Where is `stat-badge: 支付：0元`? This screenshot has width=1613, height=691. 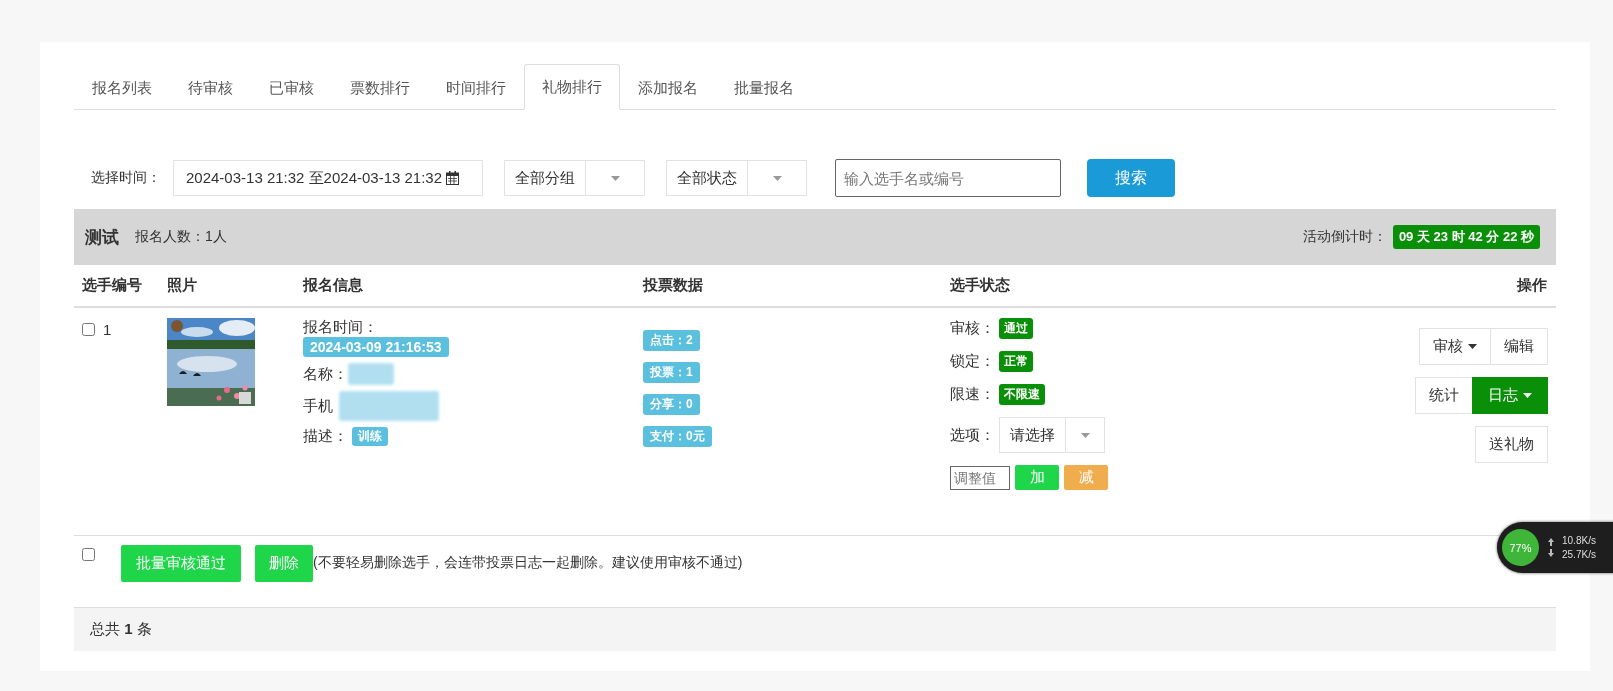
stat-badge: 支付：0元 is located at coordinates (677, 436).